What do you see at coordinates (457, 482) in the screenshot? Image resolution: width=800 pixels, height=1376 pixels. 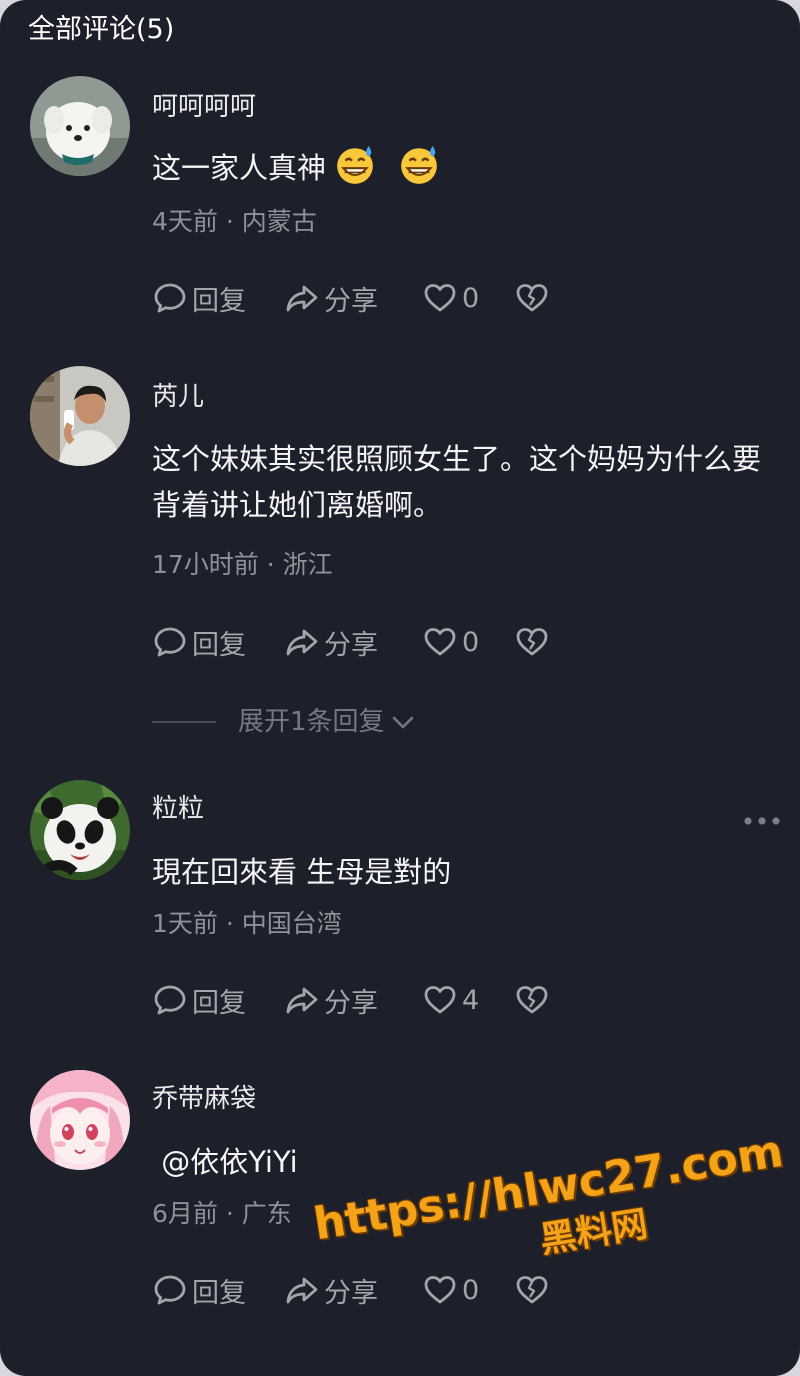 I see `comment-text: 这个妹妹其实很照顾女生了。这个妈妈为什么要背着讲让她们离婚啊。` at bounding box center [457, 482].